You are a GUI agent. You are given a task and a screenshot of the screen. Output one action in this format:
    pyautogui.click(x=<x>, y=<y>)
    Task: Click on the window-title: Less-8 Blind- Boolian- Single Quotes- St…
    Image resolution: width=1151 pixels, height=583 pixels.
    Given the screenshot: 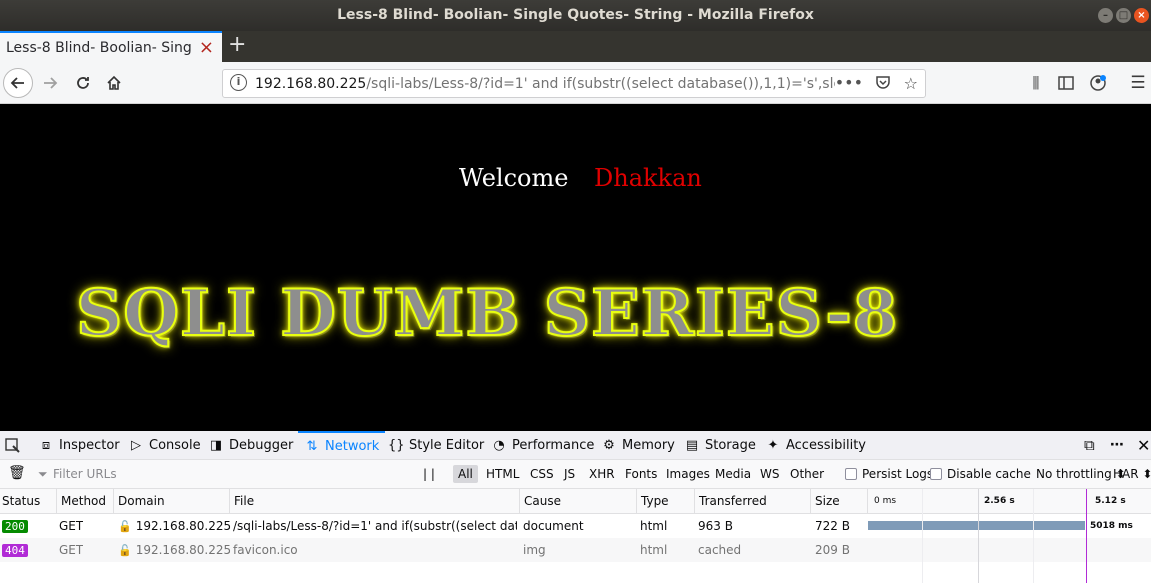 What is the action you would take?
    pyautogui.click(x=575, y=15)
    